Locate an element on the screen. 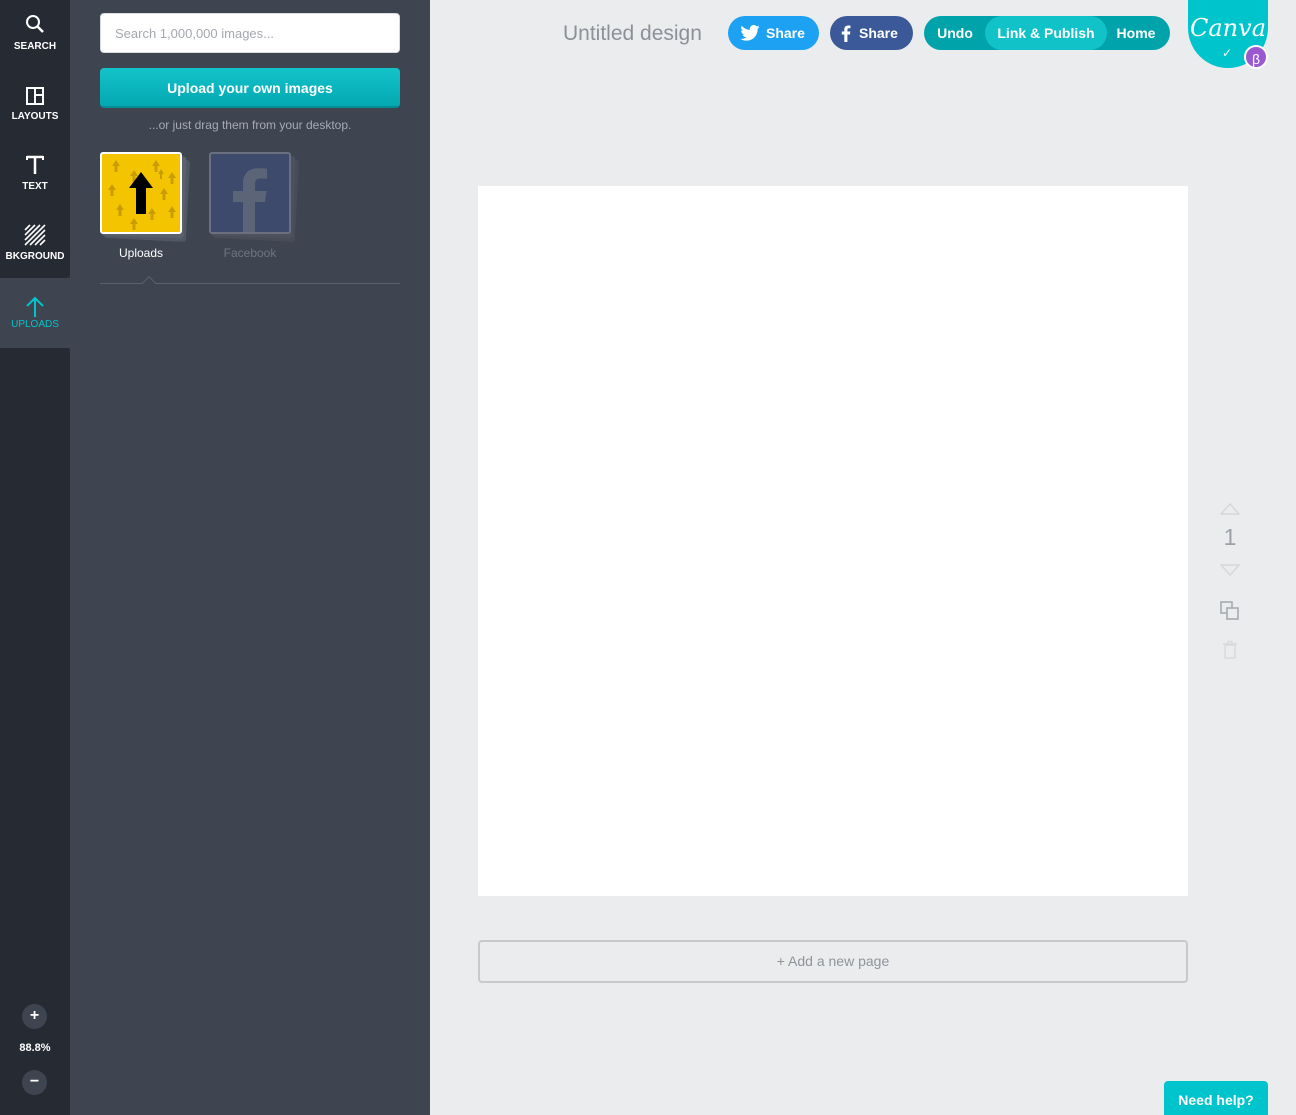 This screenshot has width=1296, height=1115. twitter-share-label: Share is located at coordinates (785, 33).